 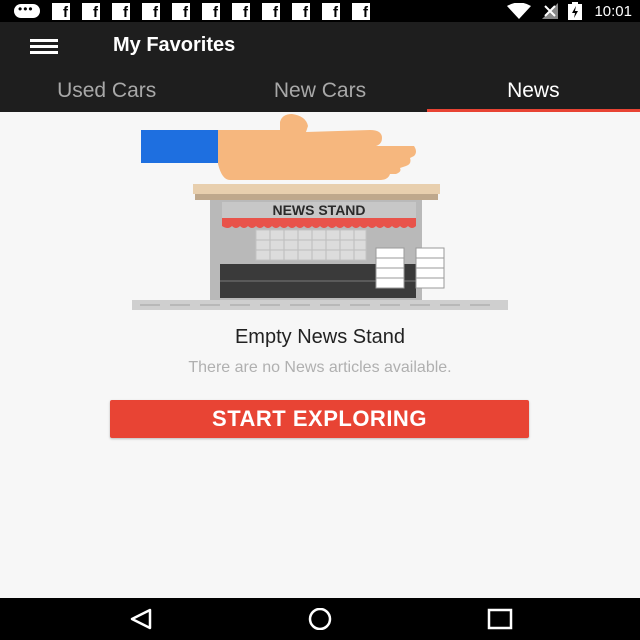 I want to click on status-bar: f f f f f f f f f f f 10:01, so click(x=320, y=11).